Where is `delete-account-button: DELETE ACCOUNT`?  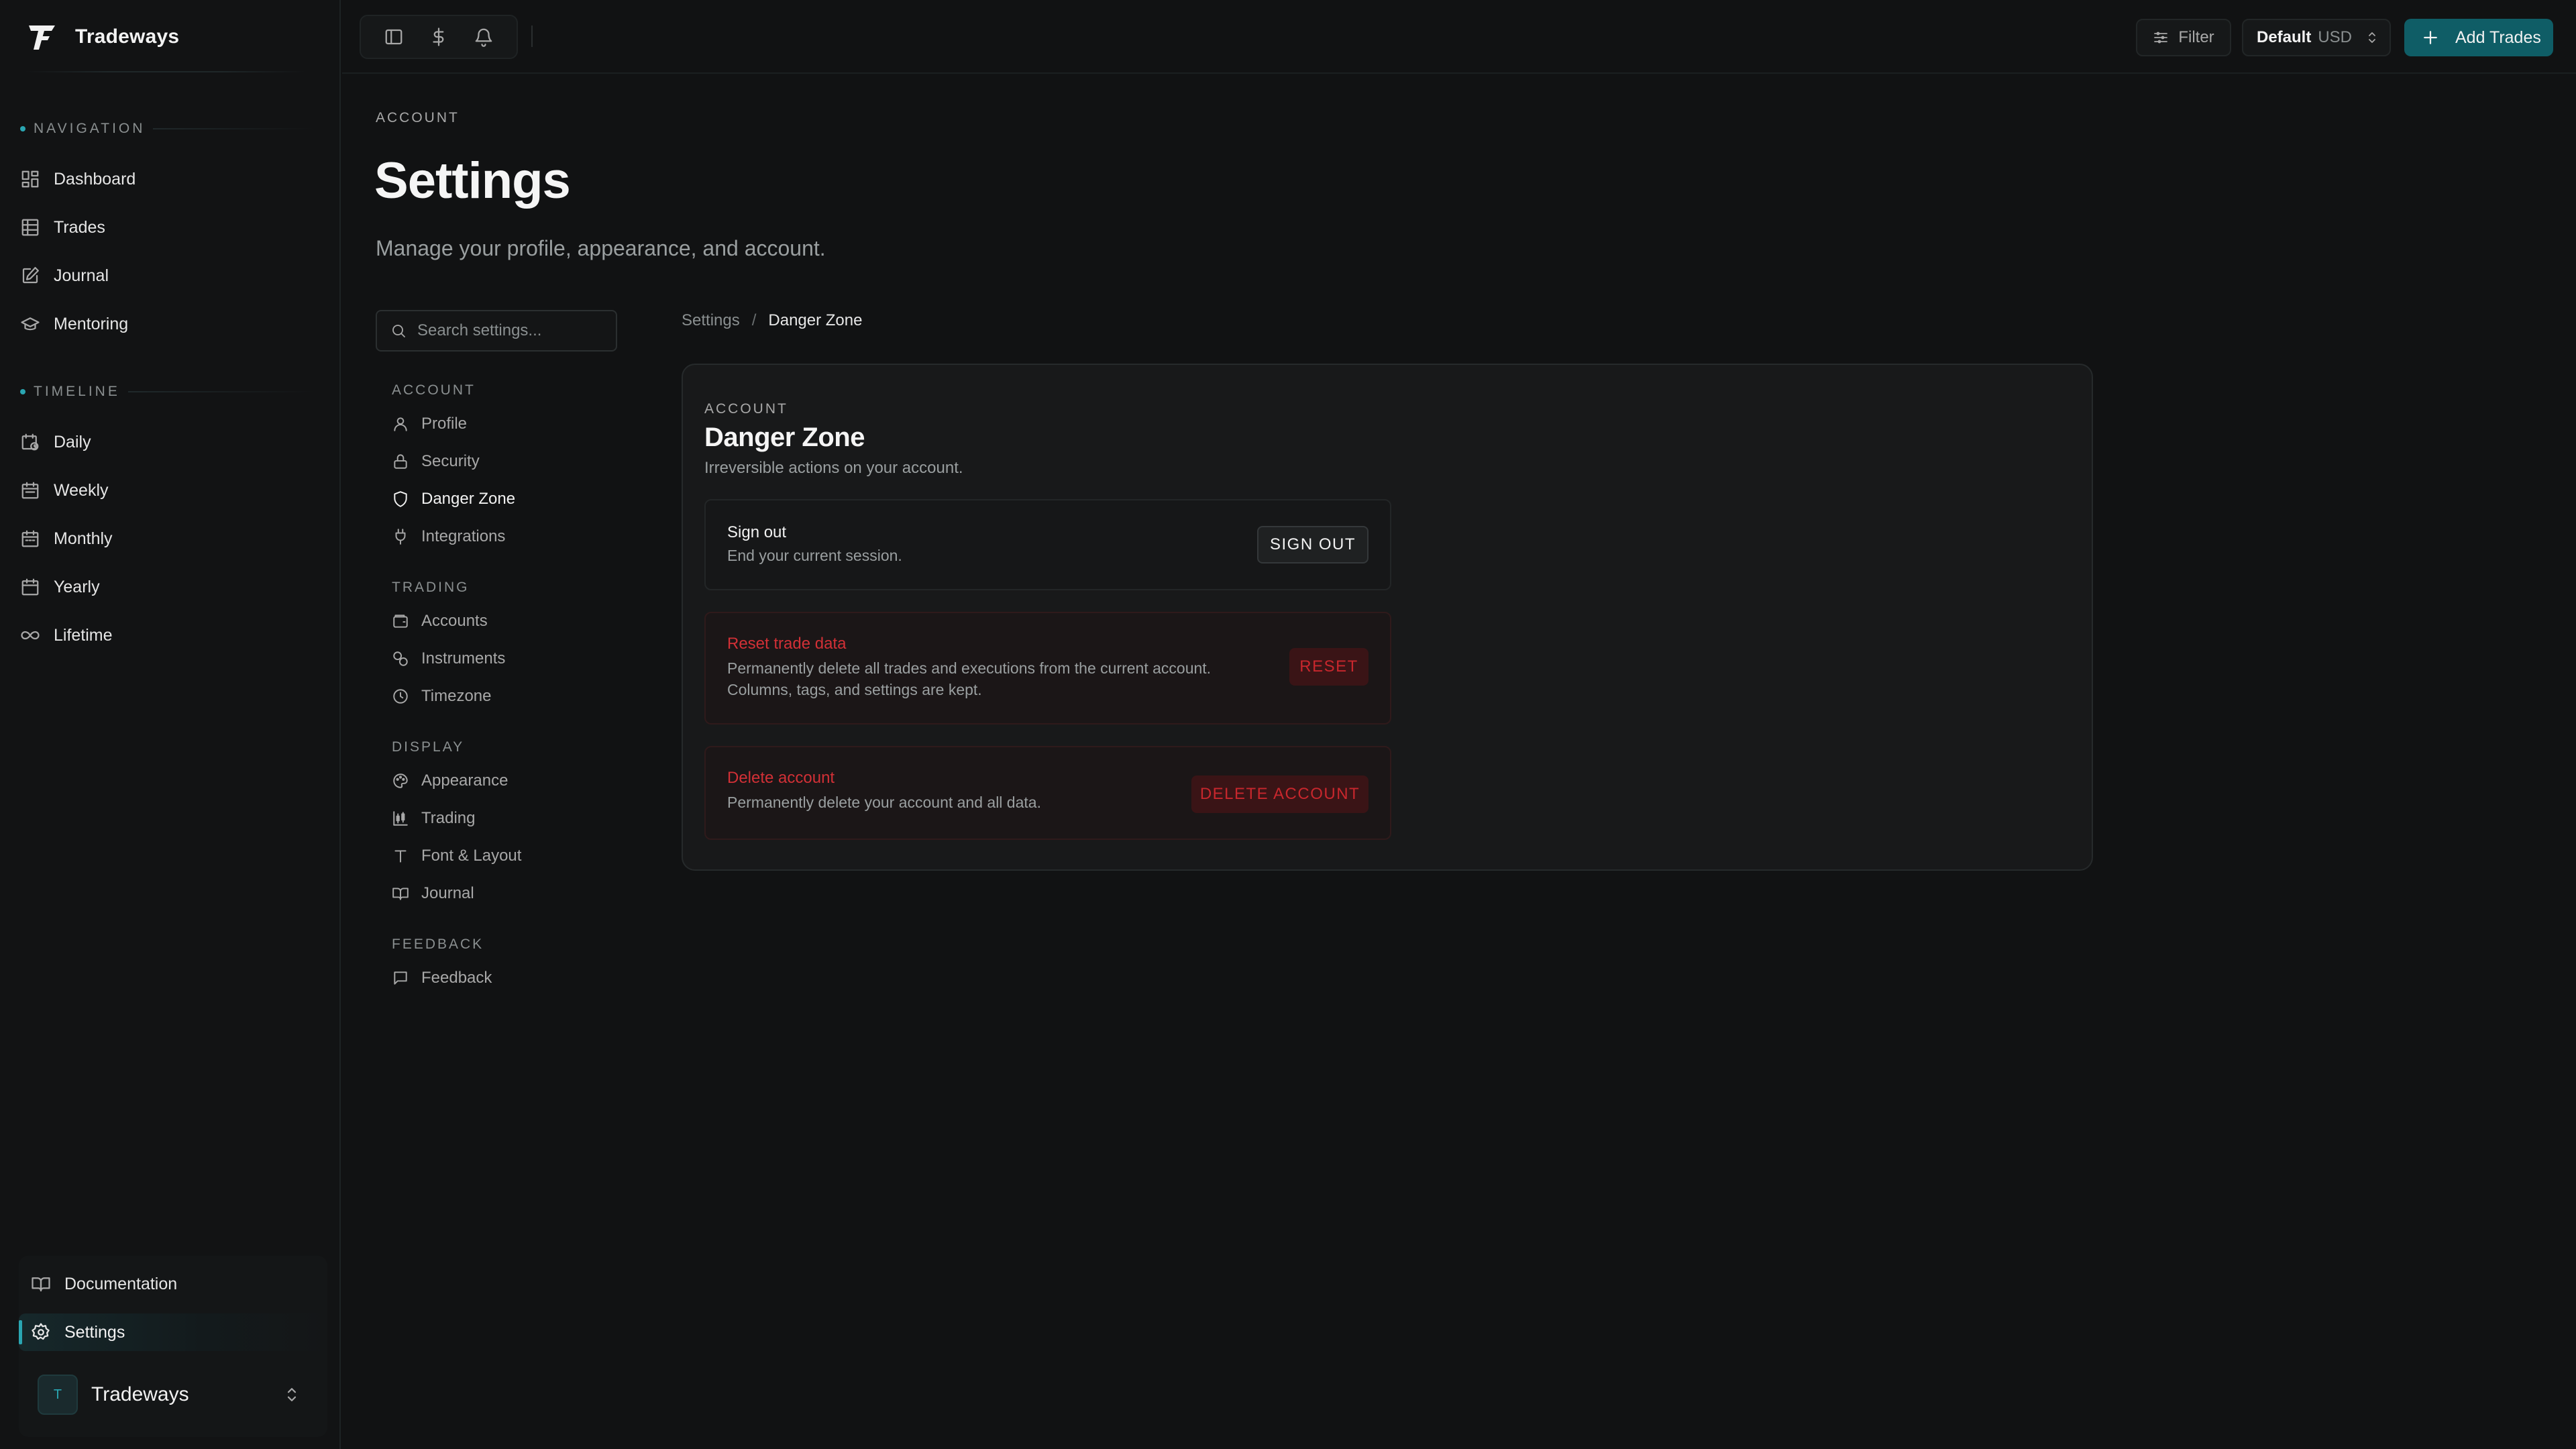 delete-account-button: DELETE ACCOUNT is located at coordinates (1279, 794).